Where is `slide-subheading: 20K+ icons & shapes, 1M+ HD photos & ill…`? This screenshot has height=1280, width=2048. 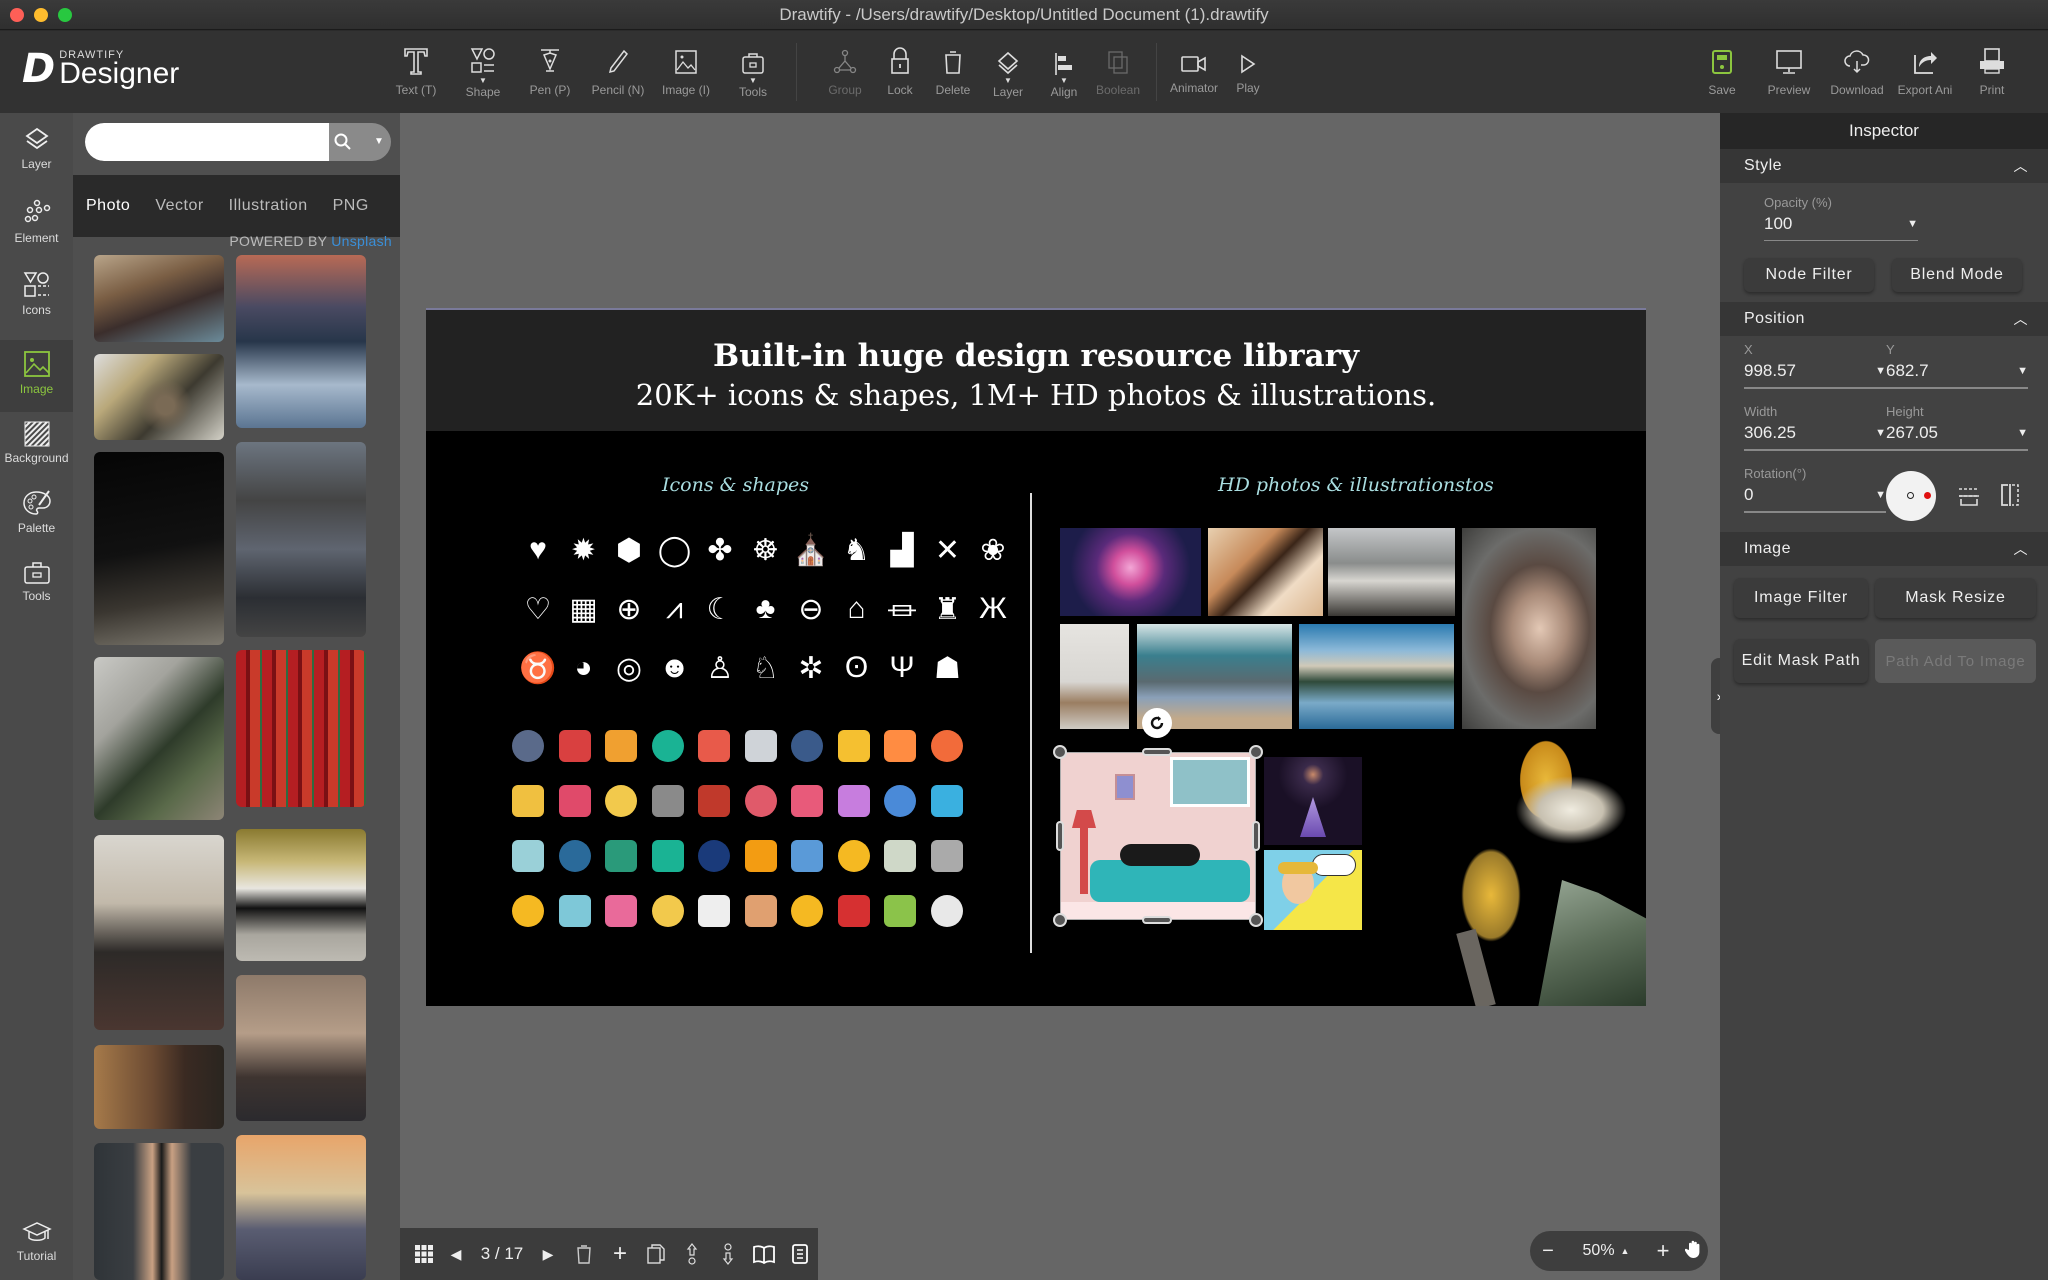 slide-subheading: 20K+ icons & shapes, 1M+ HD photos & ill… is located at coordinates (1036, 395).